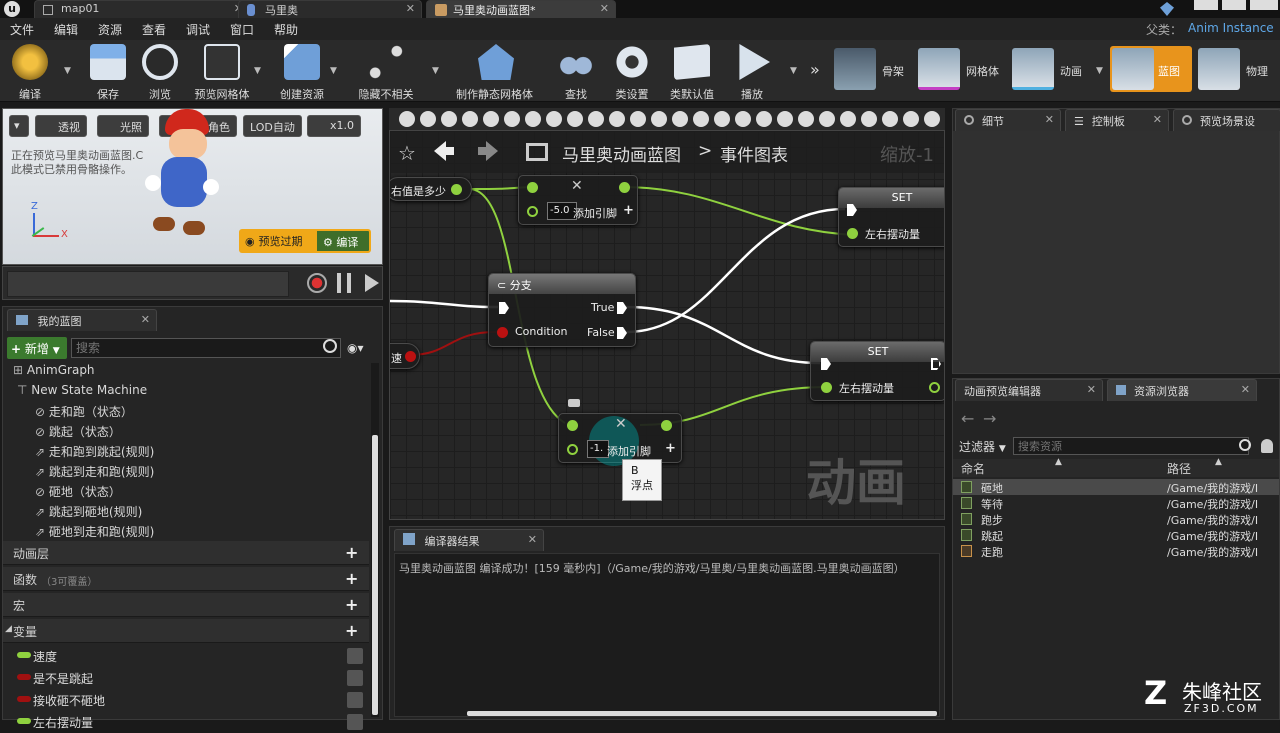 This screenshot has height=733, width=1280. What do you see at coordinates (148, 284) in the screenshot?
I see `timeline-track` at bounding box center [148, 284].